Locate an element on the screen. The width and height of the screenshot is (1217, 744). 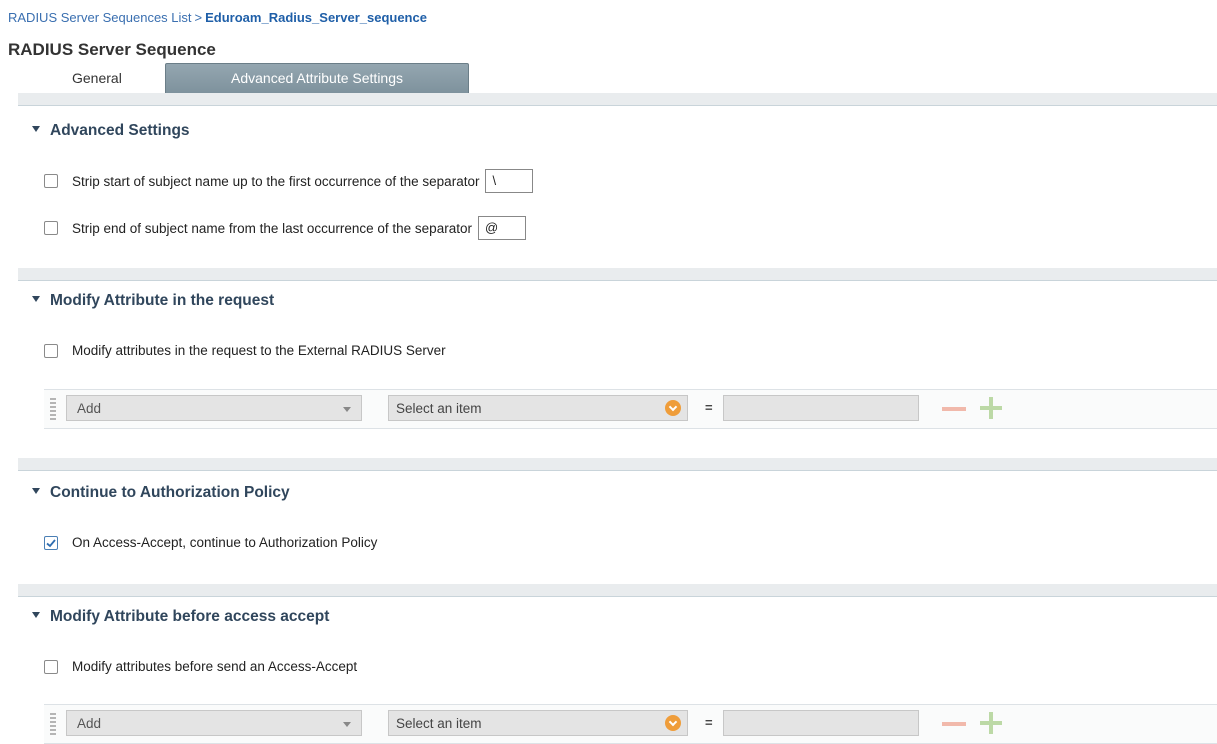
attribute-row-request: Add Select an item = is located at coordinates (630, 409).